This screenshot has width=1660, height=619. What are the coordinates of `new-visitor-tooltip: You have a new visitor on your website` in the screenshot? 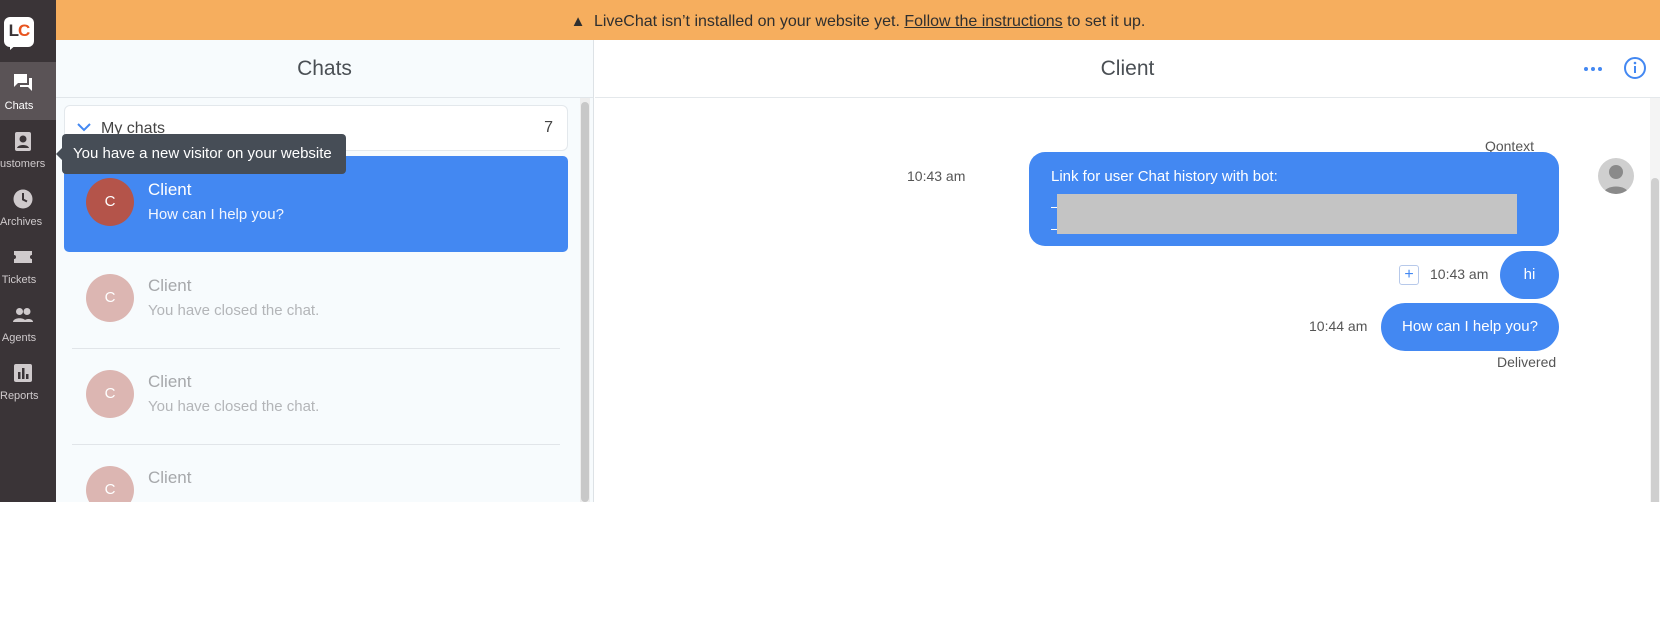 It's located at (201, 154).